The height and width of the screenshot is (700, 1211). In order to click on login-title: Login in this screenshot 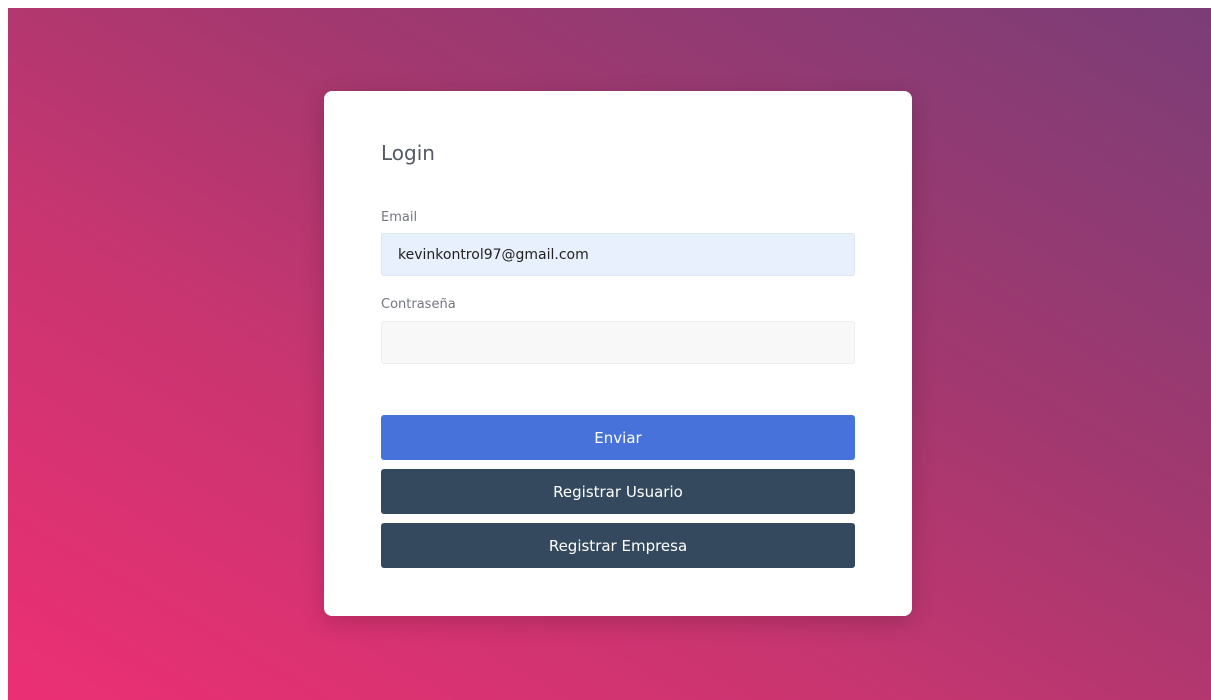, I will do `click(408, 153)`.